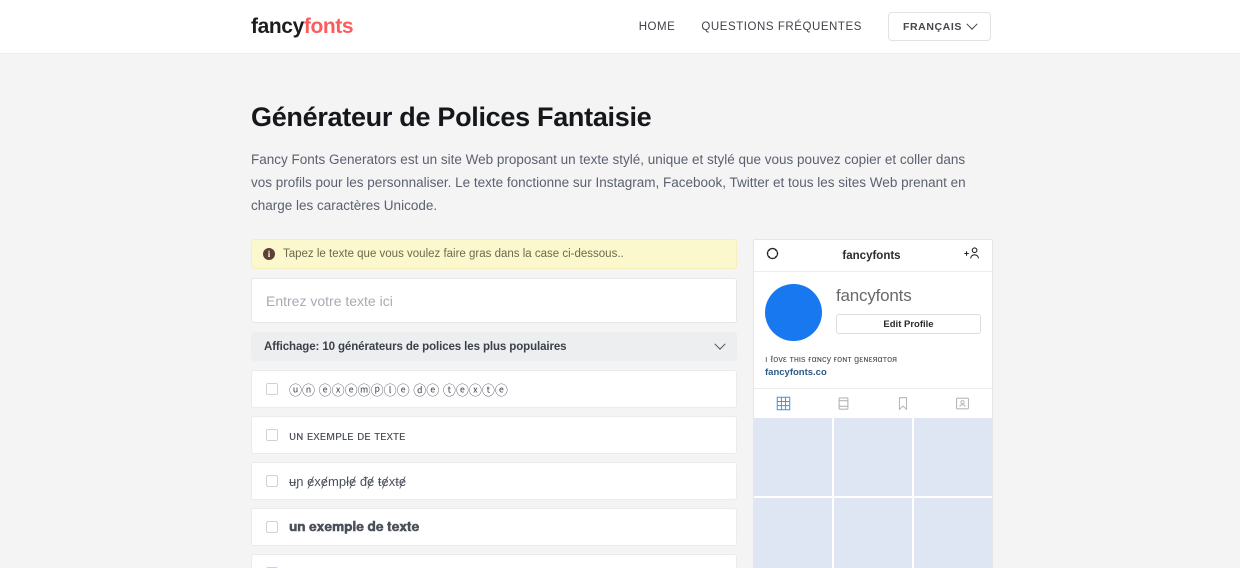  What do you see at coordinates (772, 256) in the screenshot?
I see `camera-icon` at bounding box center [772, 256].